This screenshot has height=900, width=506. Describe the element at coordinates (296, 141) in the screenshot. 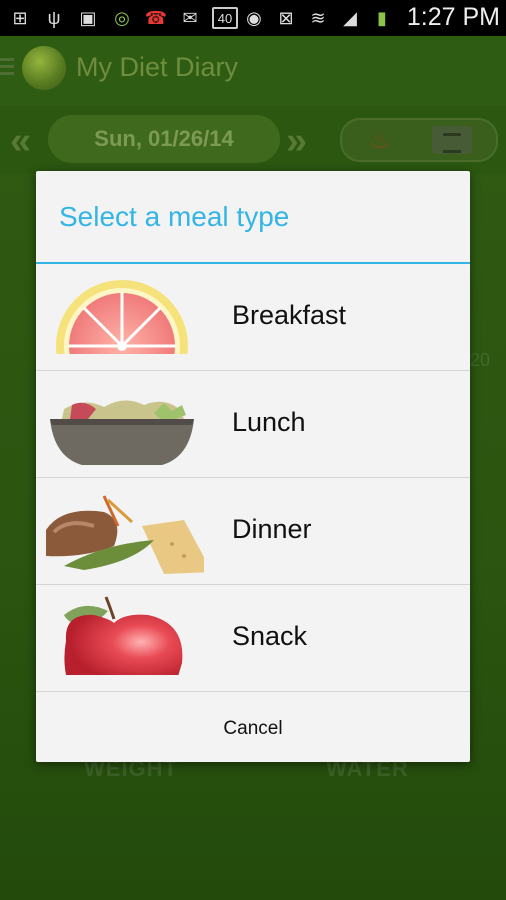

I see `next-day-button: »` at that location.